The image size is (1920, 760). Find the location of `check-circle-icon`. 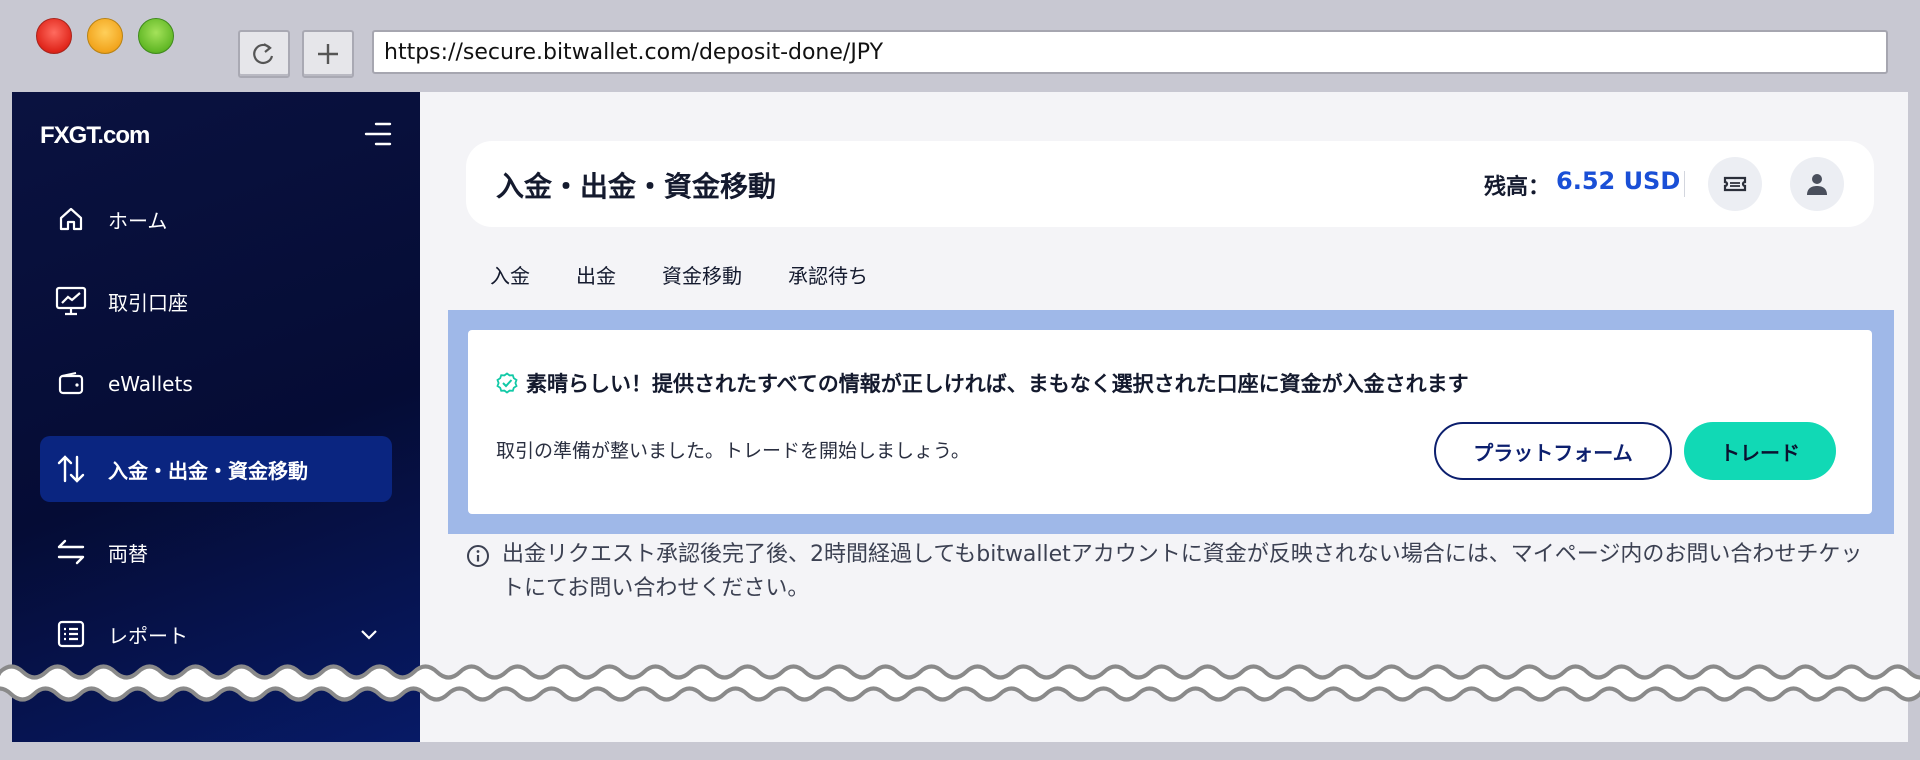

check-circle-icon is located at coordinates (507, 383).